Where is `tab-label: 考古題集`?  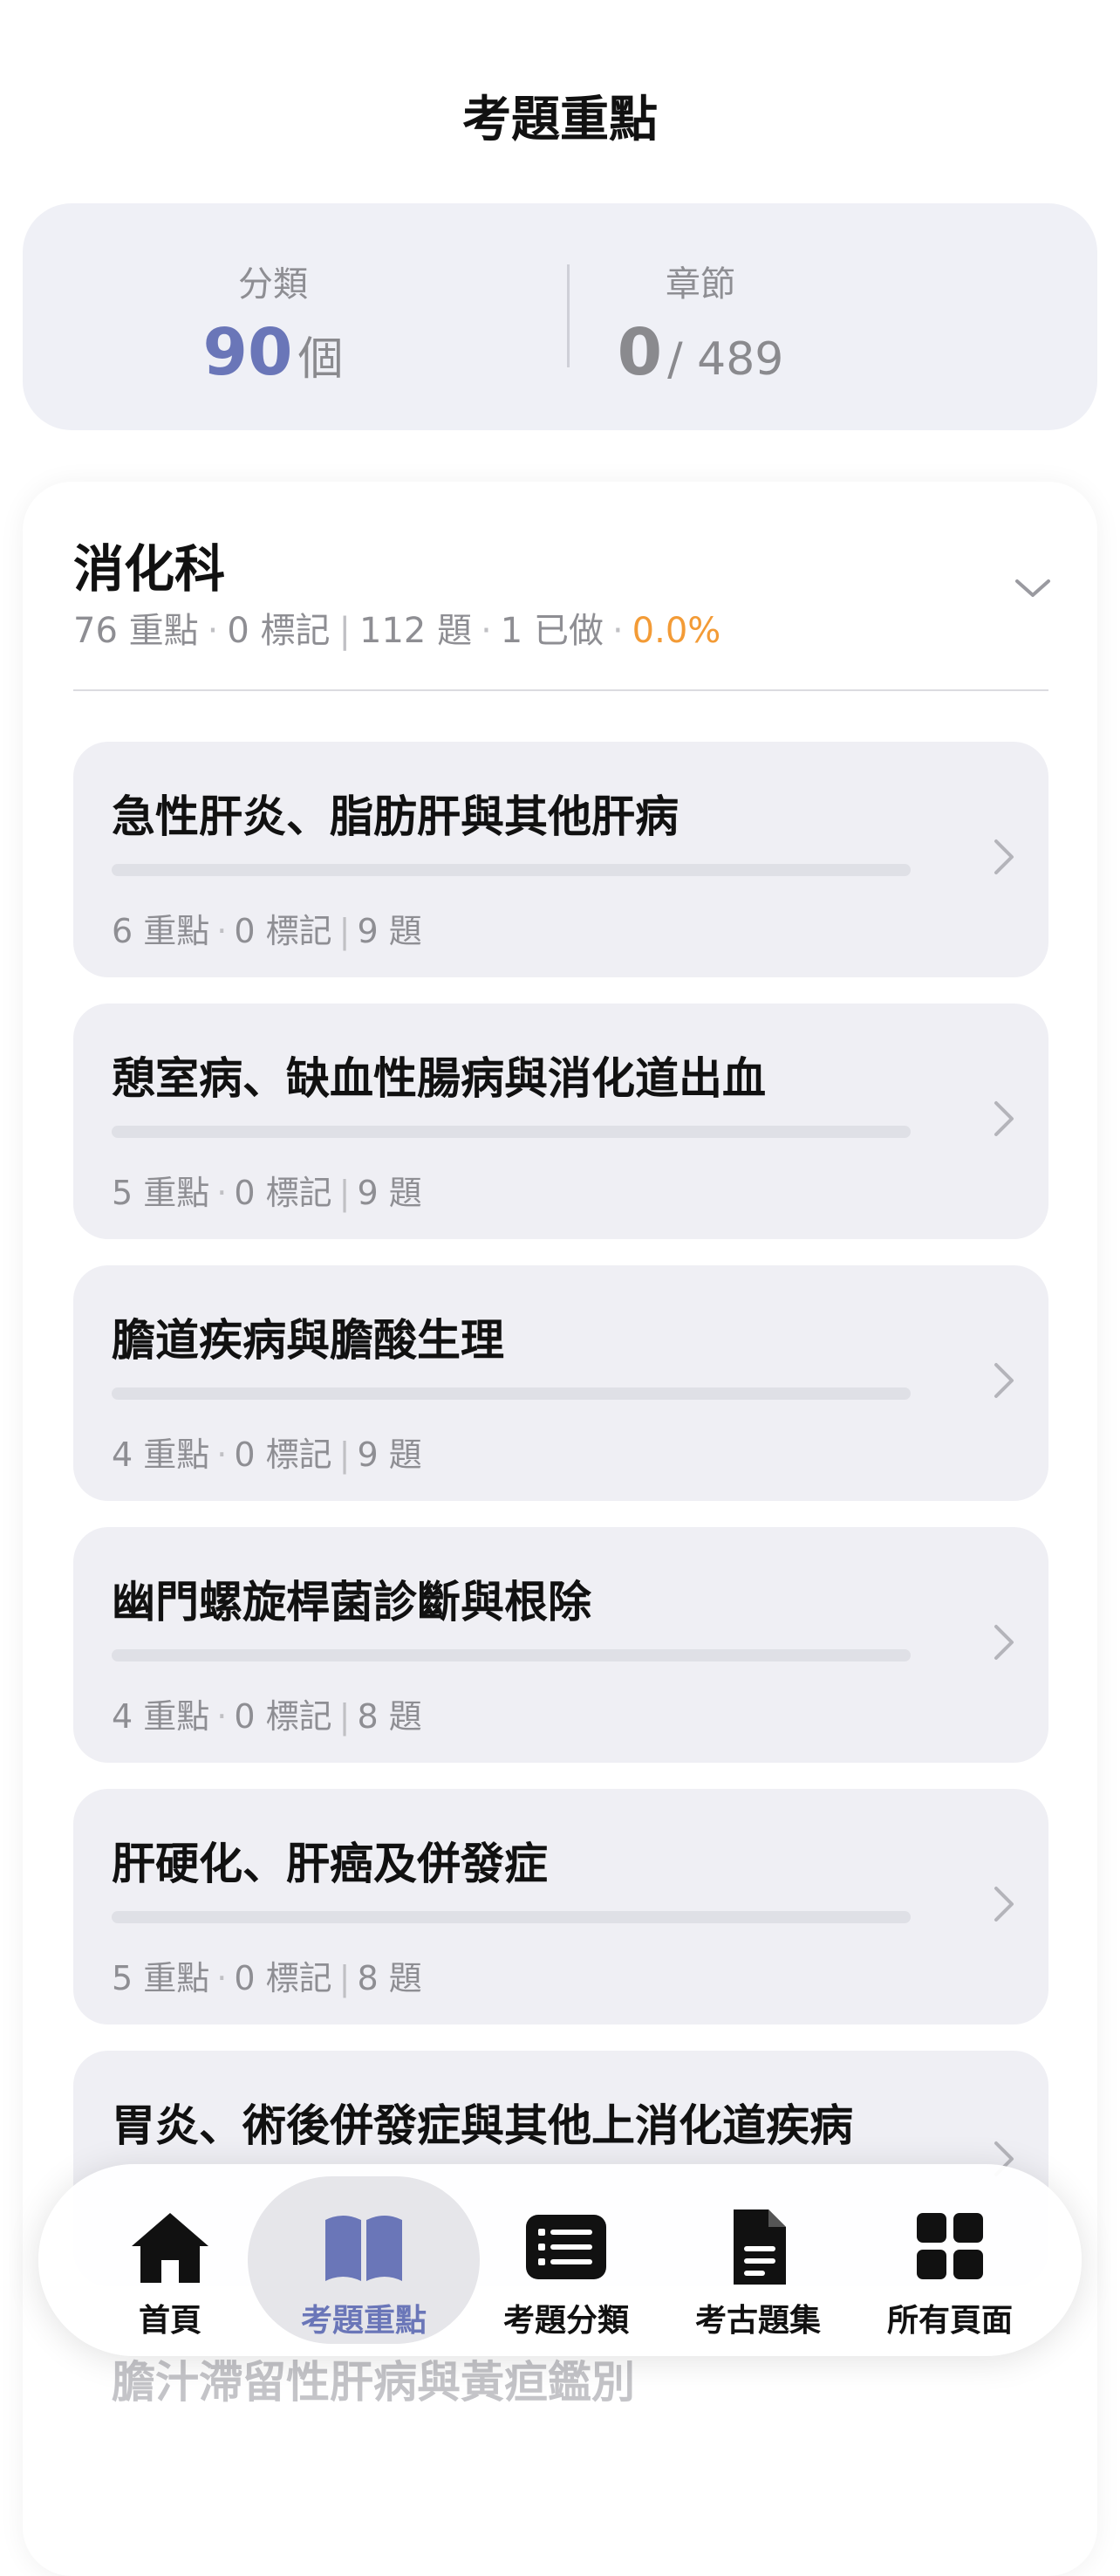
tab-label: 考古題集 is located at coordinates (757, 2321).